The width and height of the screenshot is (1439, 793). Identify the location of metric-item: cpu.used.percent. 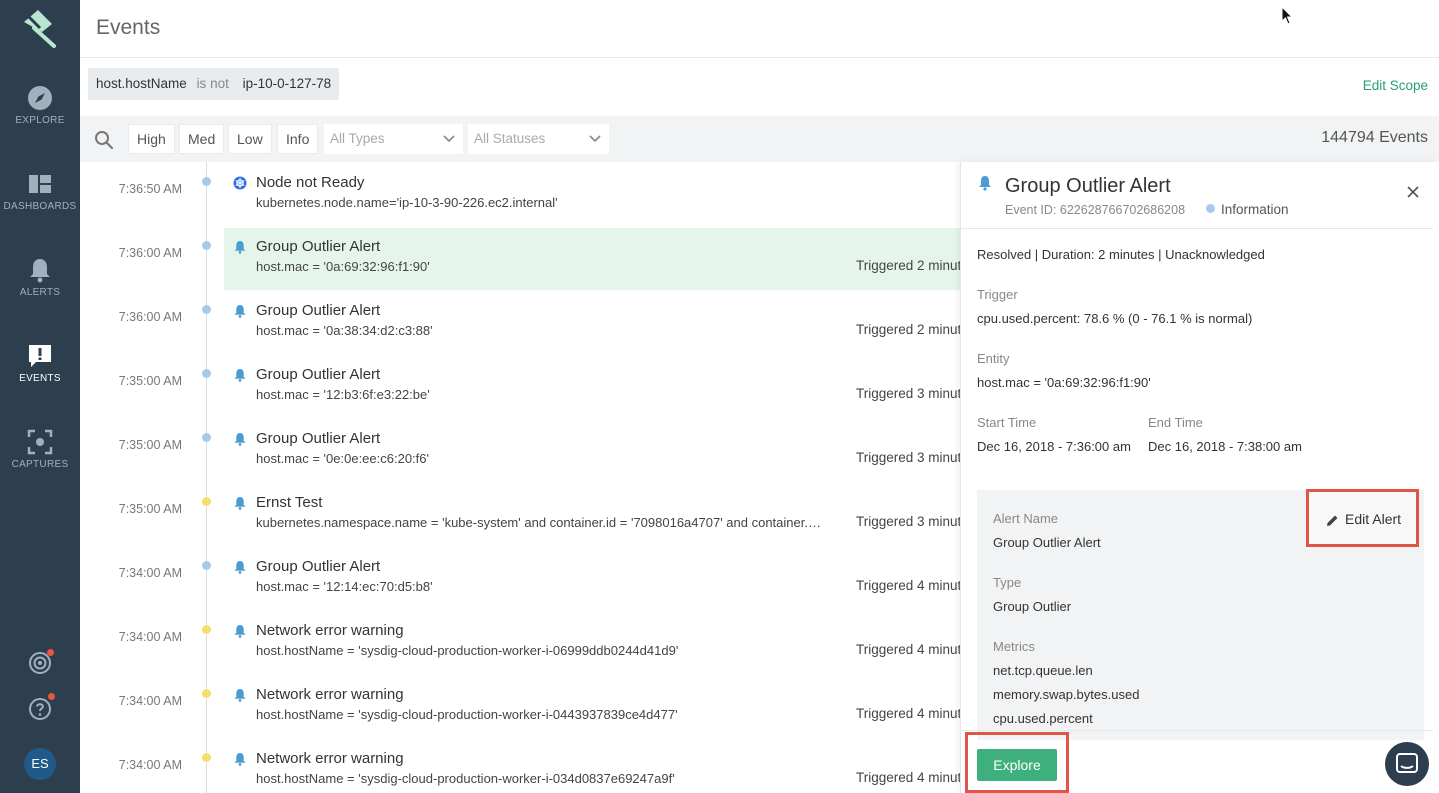
(1043, 718).